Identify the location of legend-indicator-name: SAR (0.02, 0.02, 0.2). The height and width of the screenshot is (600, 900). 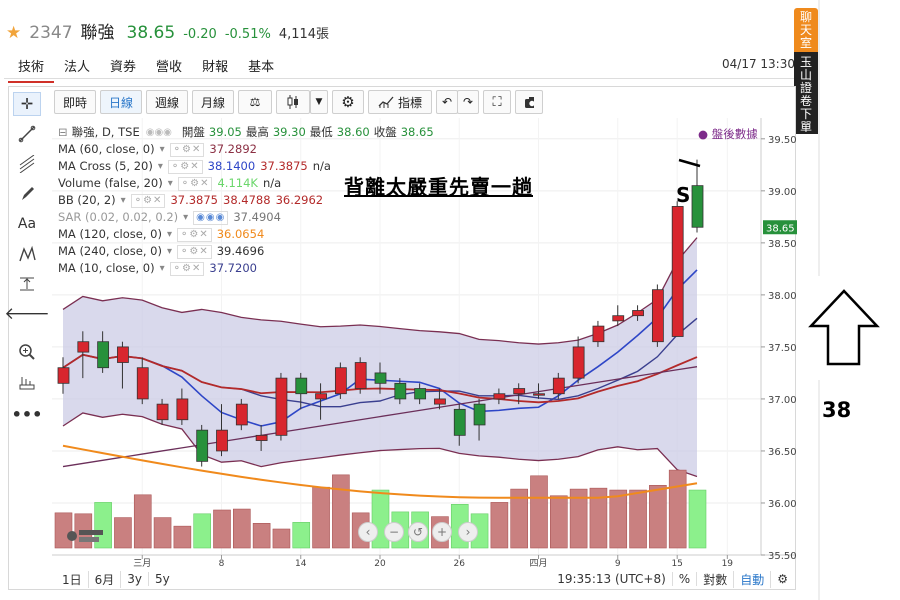
(118, 217).